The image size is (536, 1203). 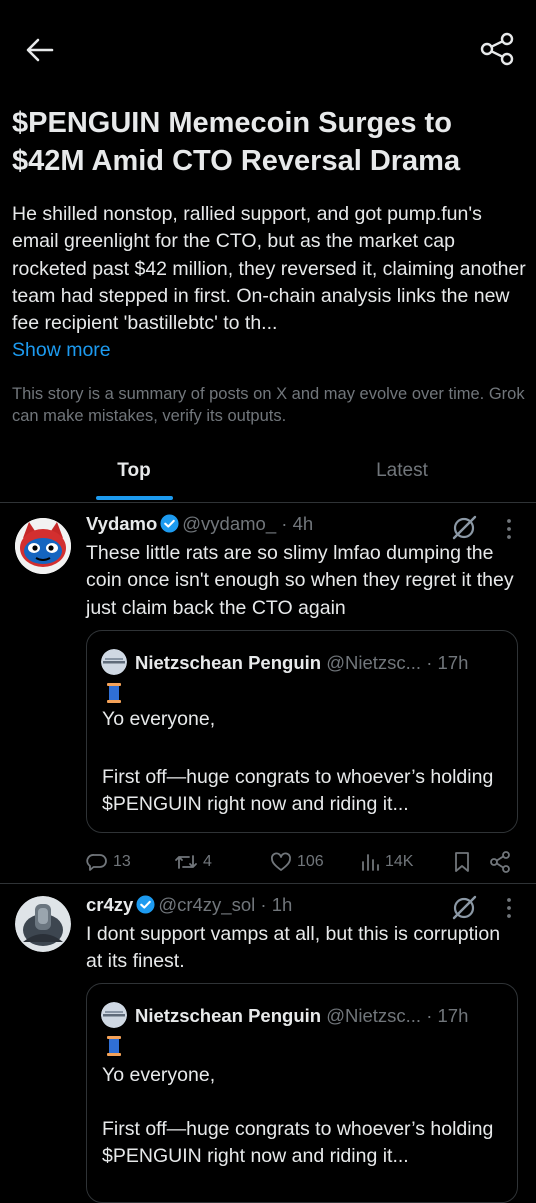 I want to click on view-count: 14K, so click(x=399, y=861).